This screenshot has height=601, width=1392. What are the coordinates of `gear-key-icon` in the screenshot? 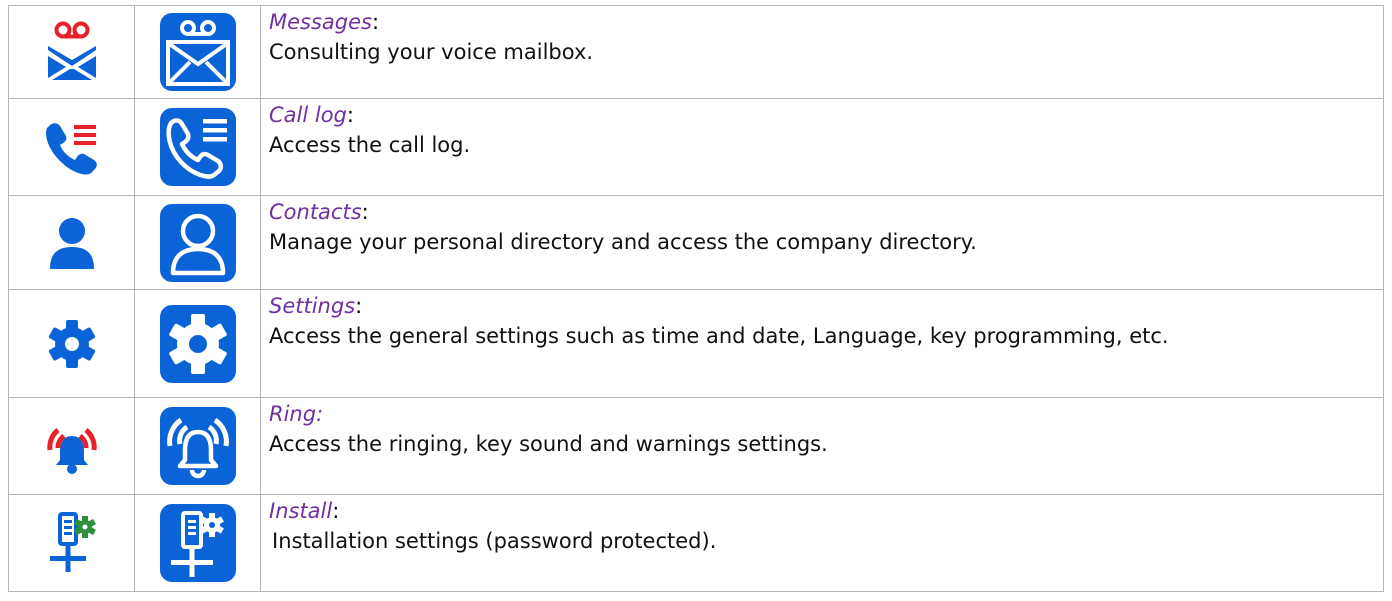 It's located at (197, 343).